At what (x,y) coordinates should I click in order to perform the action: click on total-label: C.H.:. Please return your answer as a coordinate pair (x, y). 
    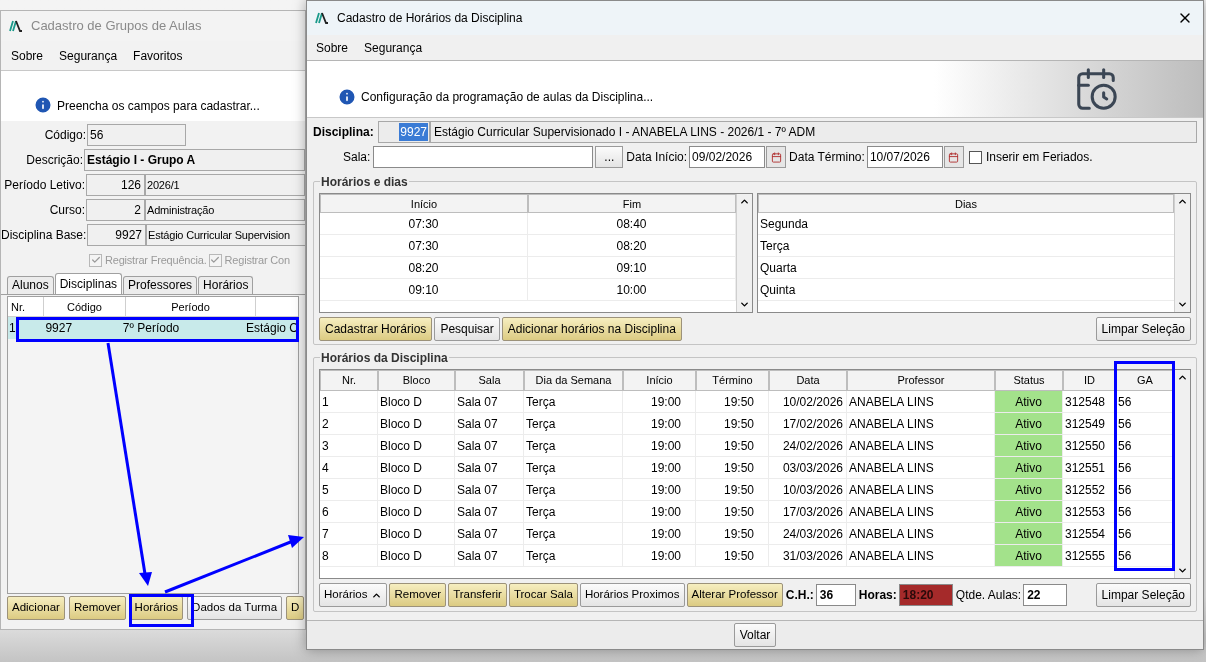
    Looking at the image, I should click on (799, 595).